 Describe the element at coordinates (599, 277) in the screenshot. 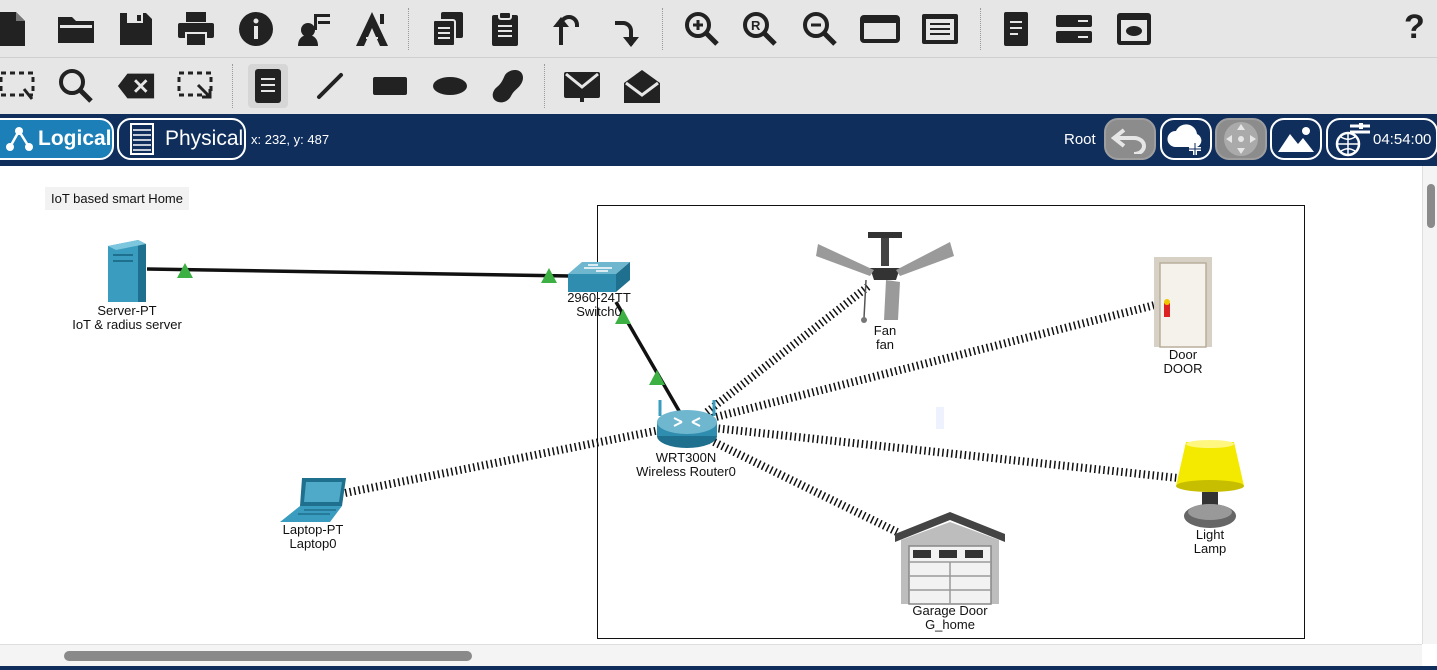

I see `switch-icon` at that location.